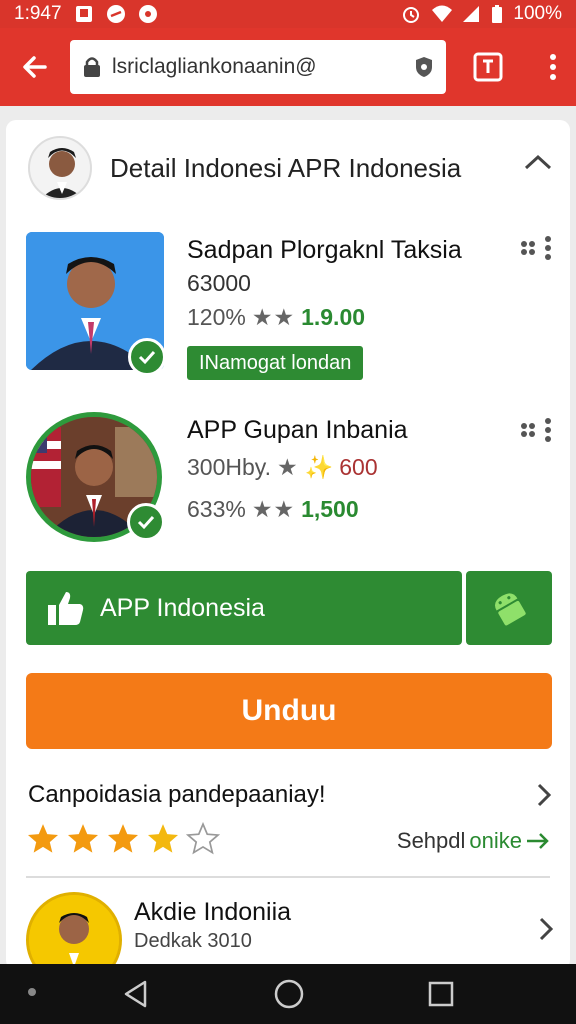 Image resolution: width=576 pixels, height=1024 pixels. Describe the element at coordinates (229, 467) in the screenshot. I see `app-meta-prefix: 300Hby.` at that location.